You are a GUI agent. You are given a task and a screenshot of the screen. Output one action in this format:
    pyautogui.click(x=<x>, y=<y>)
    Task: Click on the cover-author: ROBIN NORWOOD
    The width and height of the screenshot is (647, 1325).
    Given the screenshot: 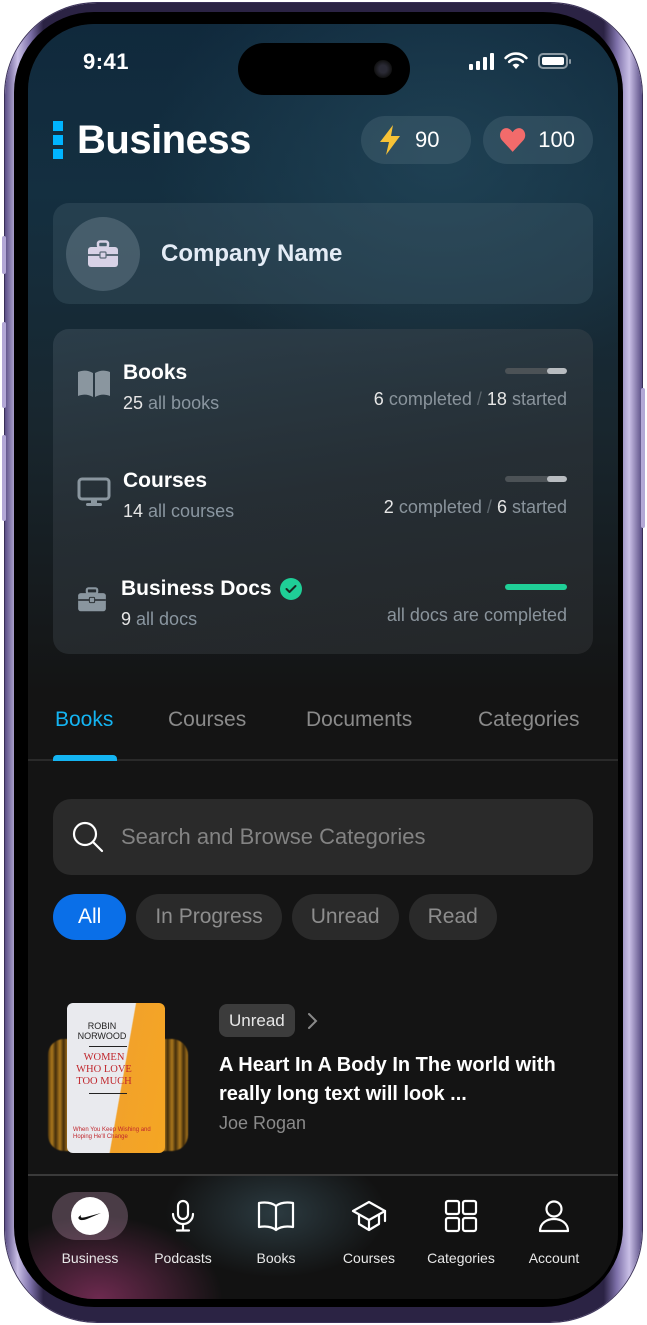 What is the action you would take?
    pyautogui.click(x=102, y=1031)
    